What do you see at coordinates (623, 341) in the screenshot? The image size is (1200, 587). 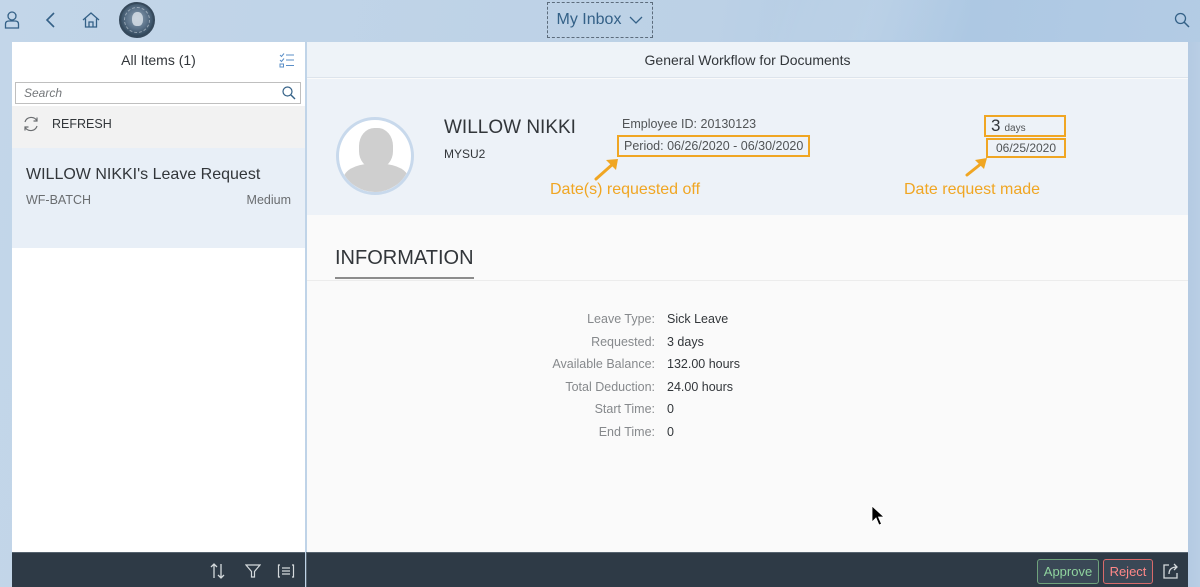 I see `field-label: Requested:` at bounding box center [623, 341].